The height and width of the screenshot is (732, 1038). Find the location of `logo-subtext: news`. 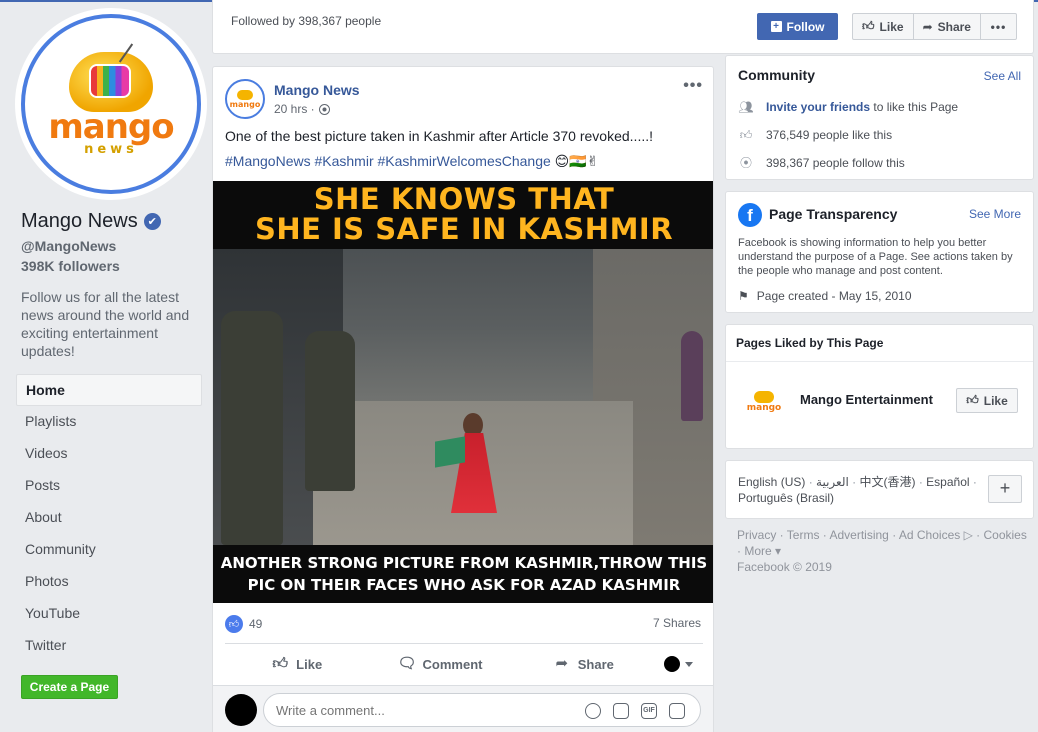

logo-subtext: news is located at coordinates (111, 149).